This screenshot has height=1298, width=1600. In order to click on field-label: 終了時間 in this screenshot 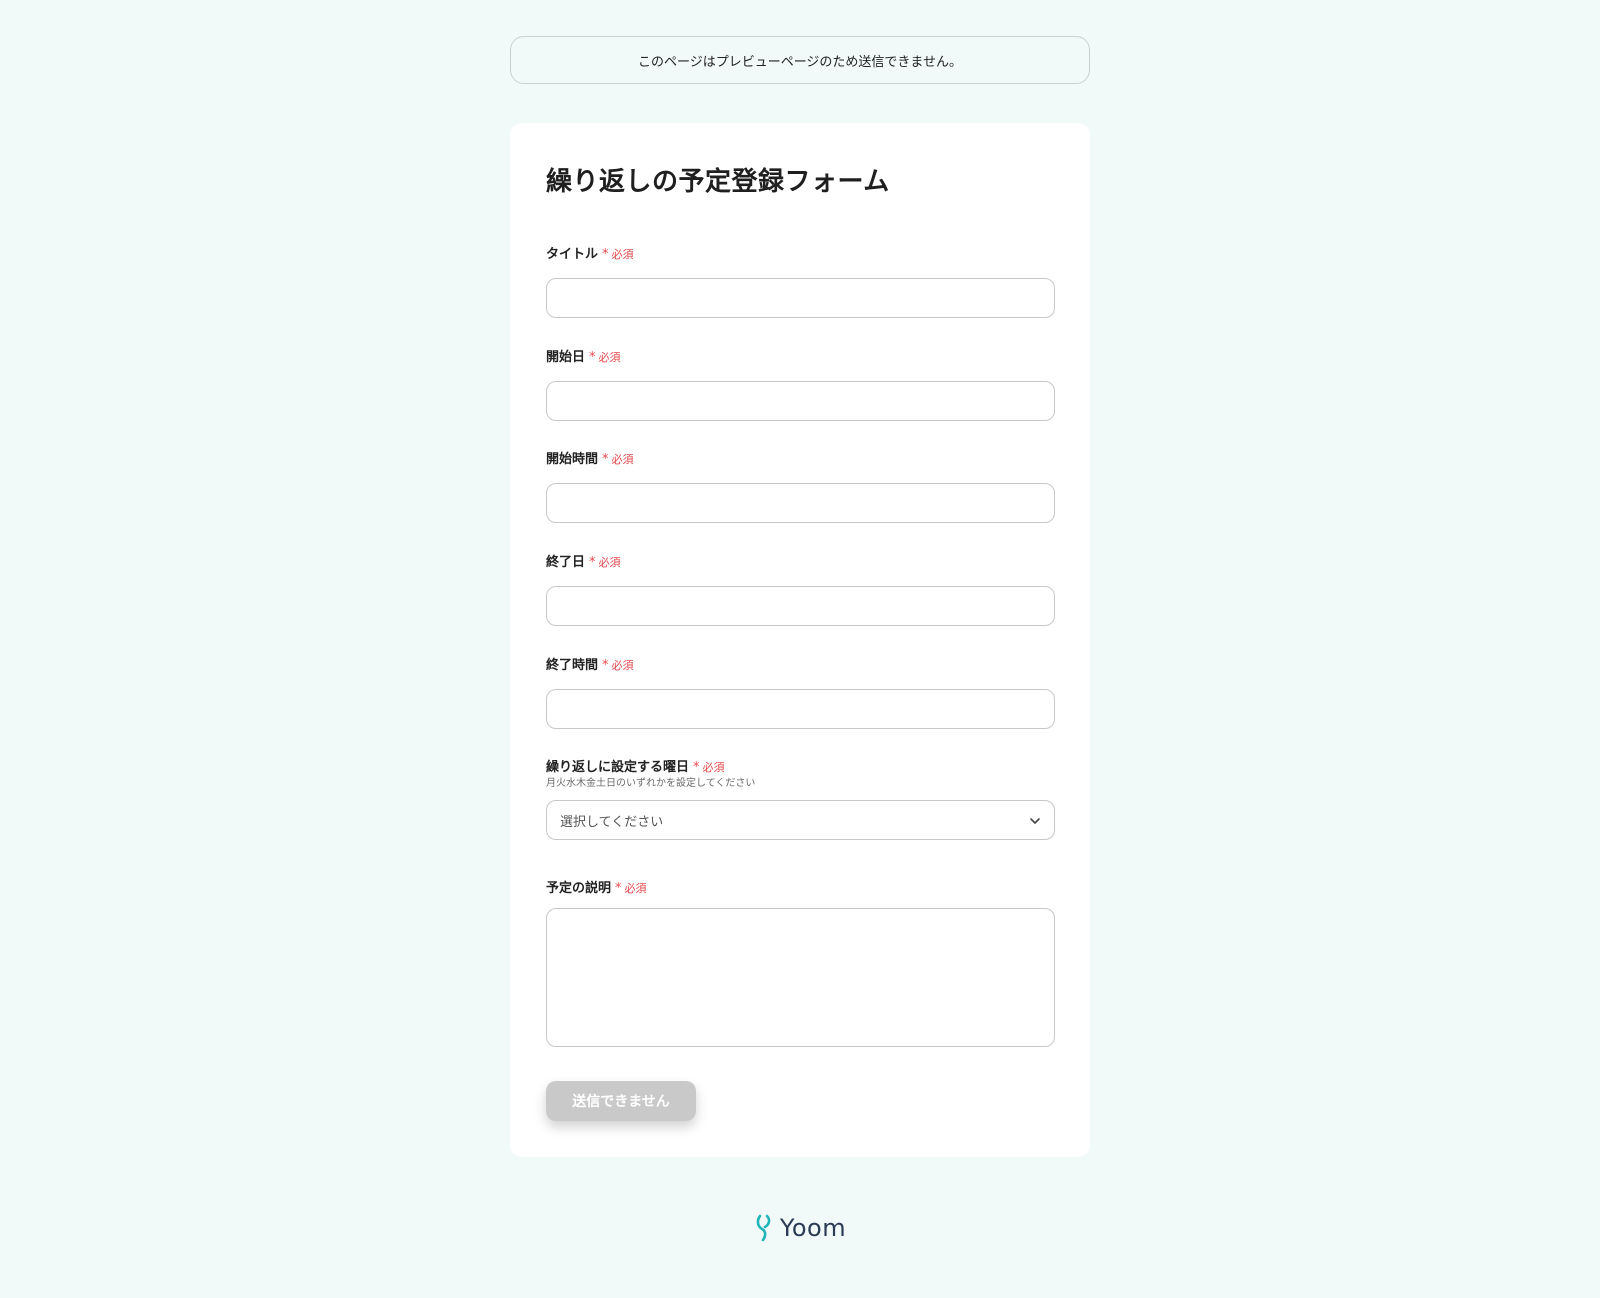, I will do `click(572, 665)`.